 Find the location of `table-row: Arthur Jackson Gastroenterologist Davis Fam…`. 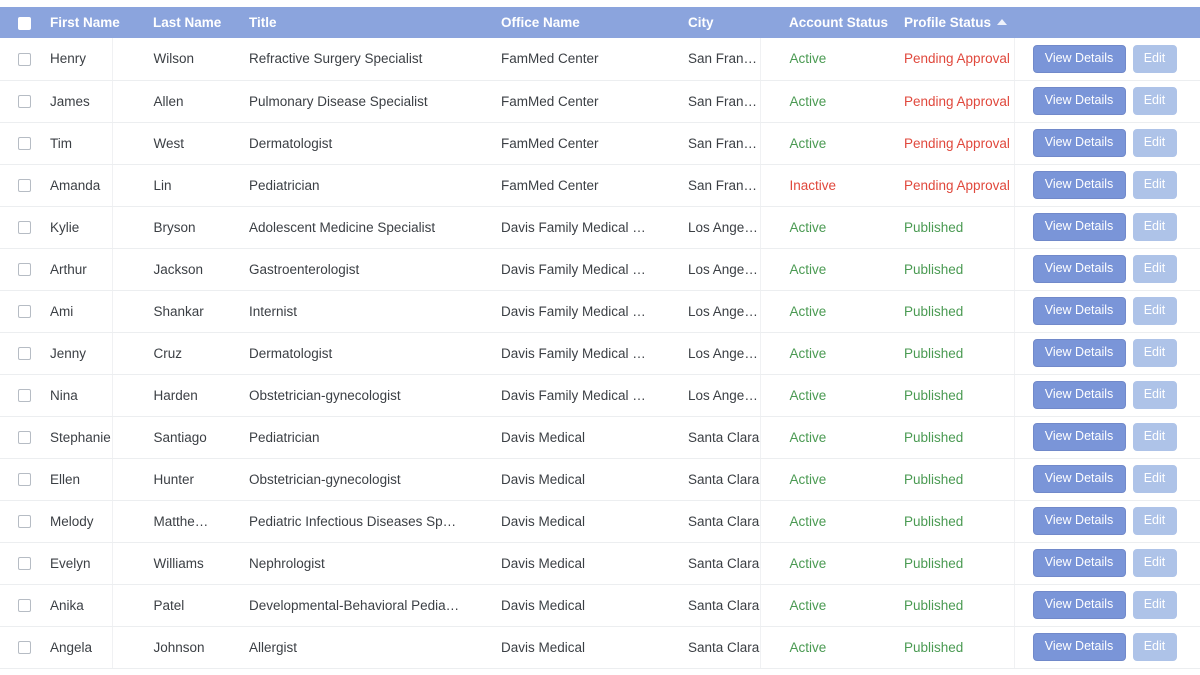

table-row: Arthur Jackson Gastroenterologist Davis Fam… is located at coordinates (600, 269).